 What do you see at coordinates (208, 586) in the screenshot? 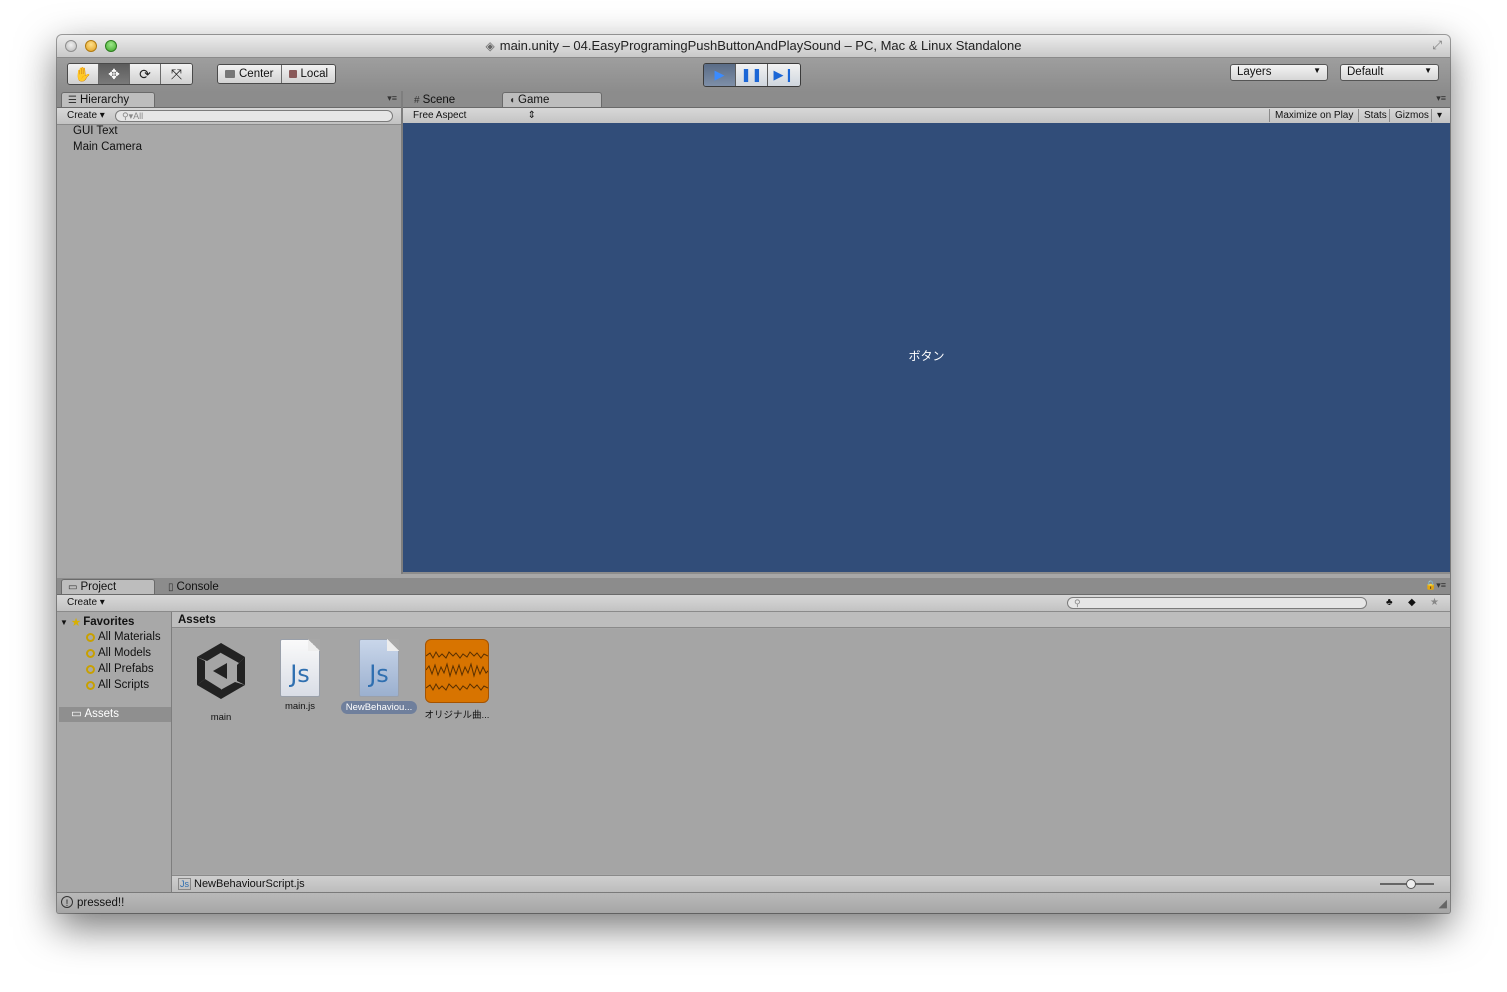
I see `tab-console: ▯ Console` at bounding box center [208, 586].